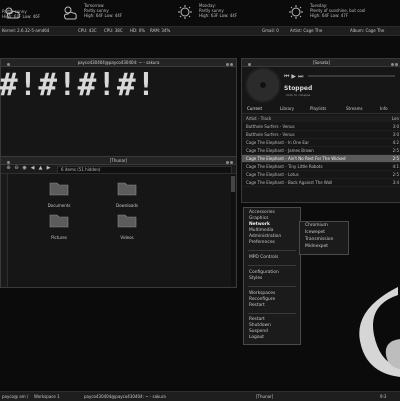 This screenshot has height=401, width=400. I want to click on sonata-tabs: Current Library Playlists Streams Info, so click(321, 109).